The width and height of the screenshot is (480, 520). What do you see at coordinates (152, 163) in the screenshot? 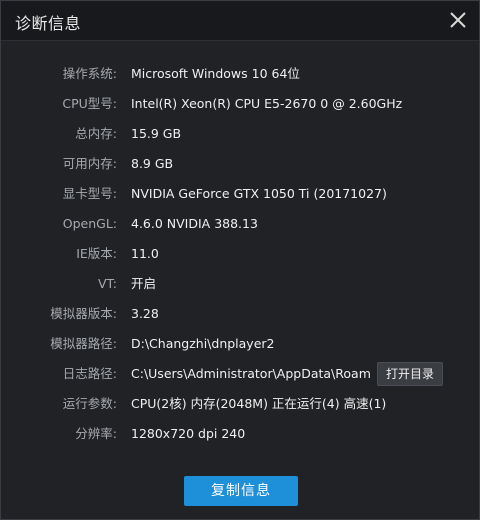
I see `info-value: 8.9 GB` at bounding box center [152, 163].